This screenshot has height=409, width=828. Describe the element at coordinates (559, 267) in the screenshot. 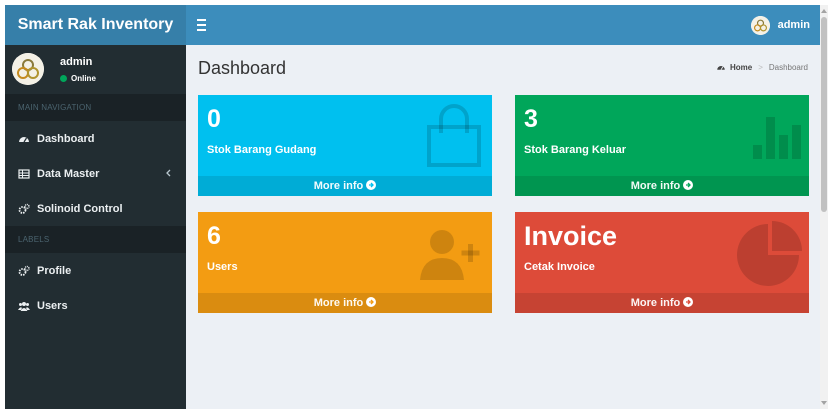

I see `box-label: Cetak Invoice` at that location.